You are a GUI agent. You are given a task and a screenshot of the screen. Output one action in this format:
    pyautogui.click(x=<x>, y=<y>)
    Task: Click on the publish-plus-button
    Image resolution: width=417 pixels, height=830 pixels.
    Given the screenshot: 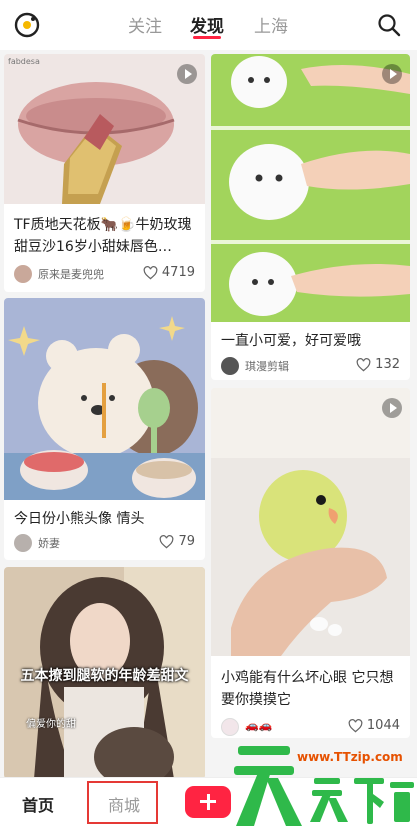 What is the action you would take?
    pyautogui.click(x=208, y=802)
    